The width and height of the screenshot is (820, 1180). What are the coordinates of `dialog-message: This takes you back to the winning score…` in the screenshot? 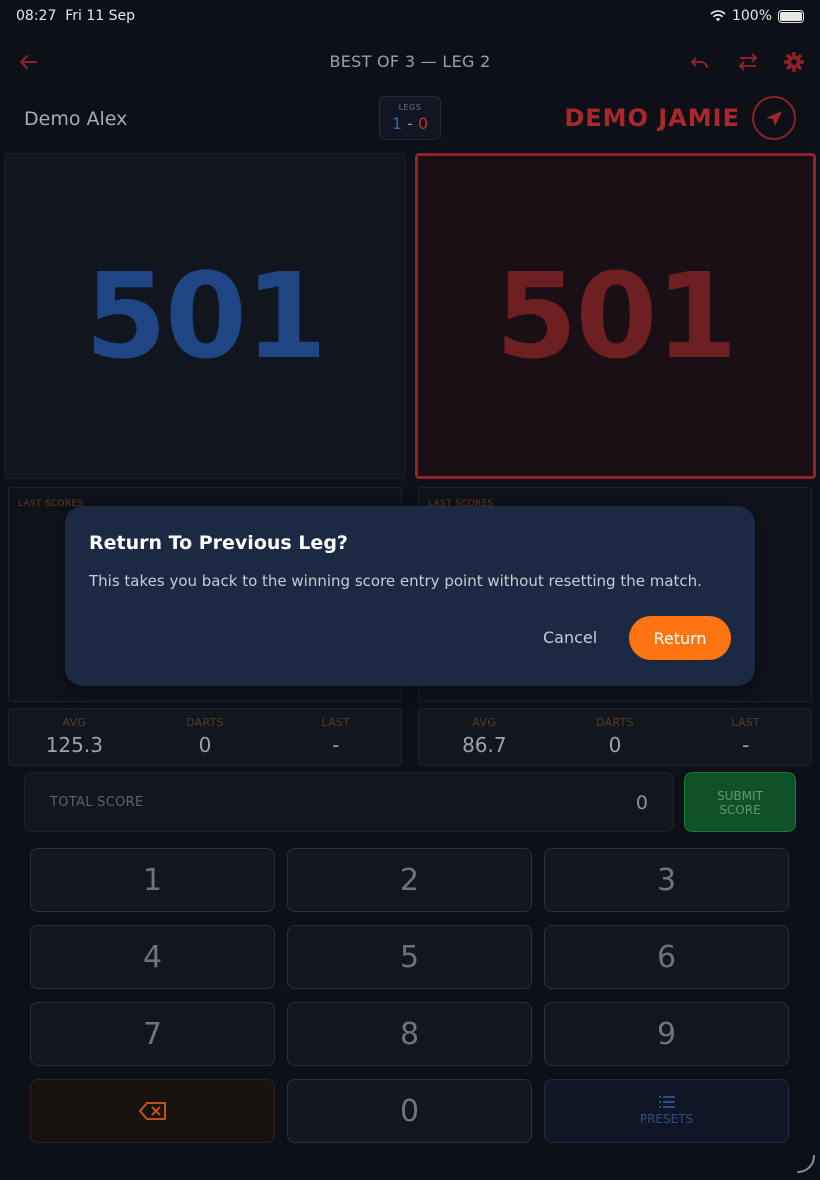 It's located at (395, 581).